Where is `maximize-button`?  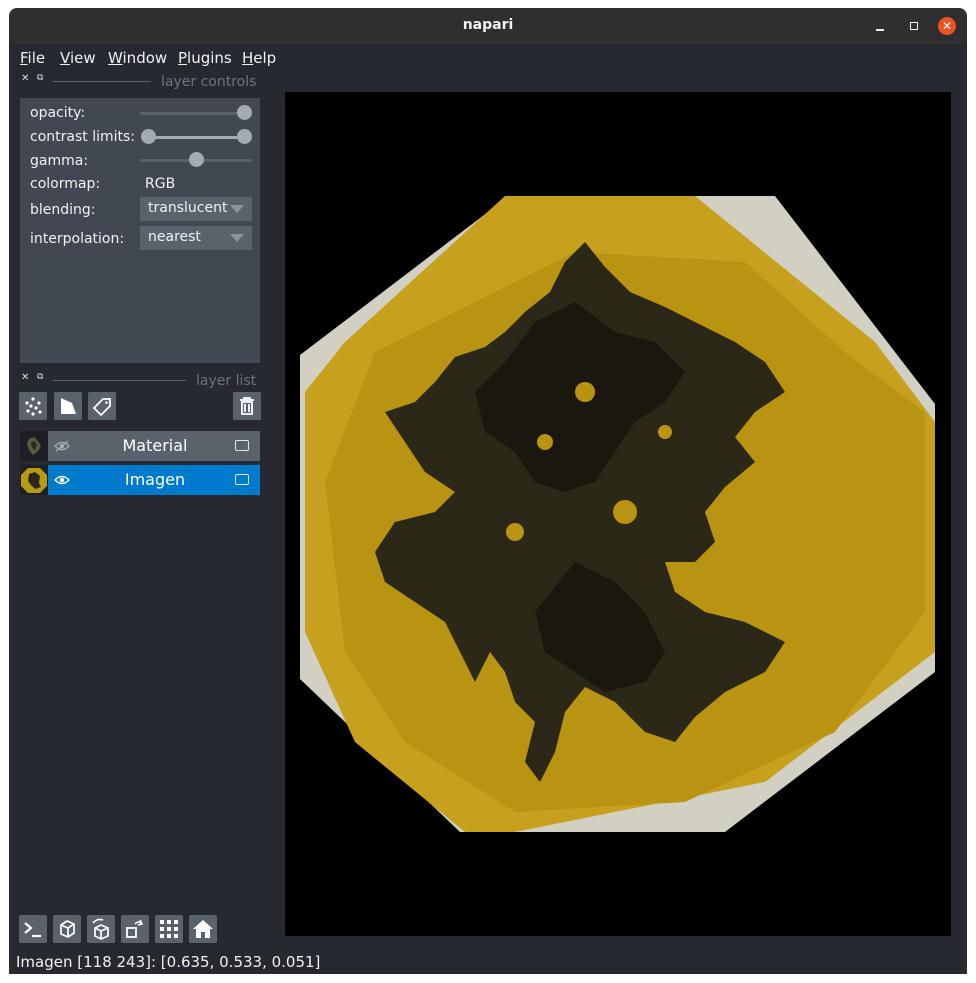 maximize-button is located at coordinates (914, 26).